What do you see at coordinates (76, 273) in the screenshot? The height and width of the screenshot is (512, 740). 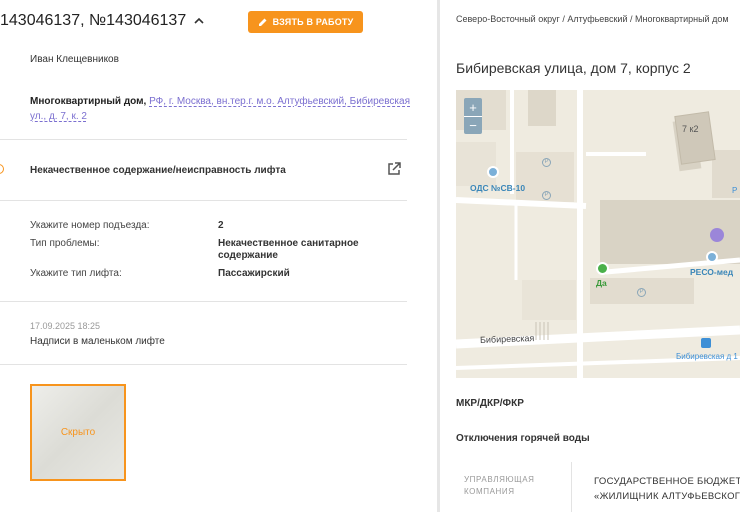 I see `detail-label: Укажите тип лифта:` at bounding box center [76, 273].